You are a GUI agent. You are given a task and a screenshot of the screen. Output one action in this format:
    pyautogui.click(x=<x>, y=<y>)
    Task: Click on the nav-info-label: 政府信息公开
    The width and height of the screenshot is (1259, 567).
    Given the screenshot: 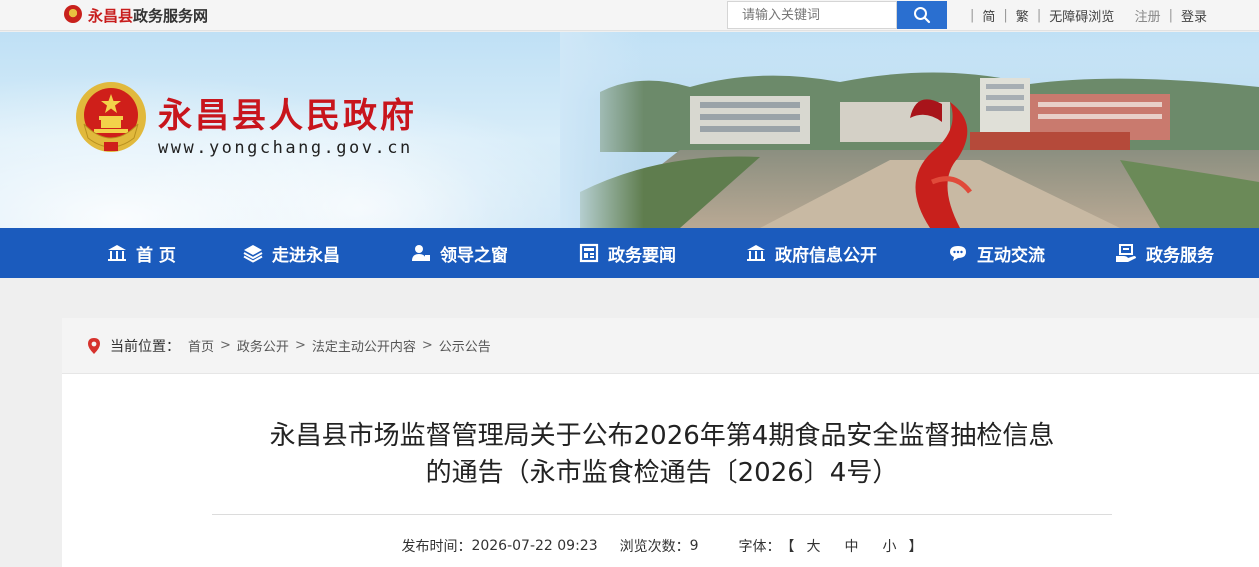 What is the action you would take?
    pyautogui.click(x=826, y=255)
    